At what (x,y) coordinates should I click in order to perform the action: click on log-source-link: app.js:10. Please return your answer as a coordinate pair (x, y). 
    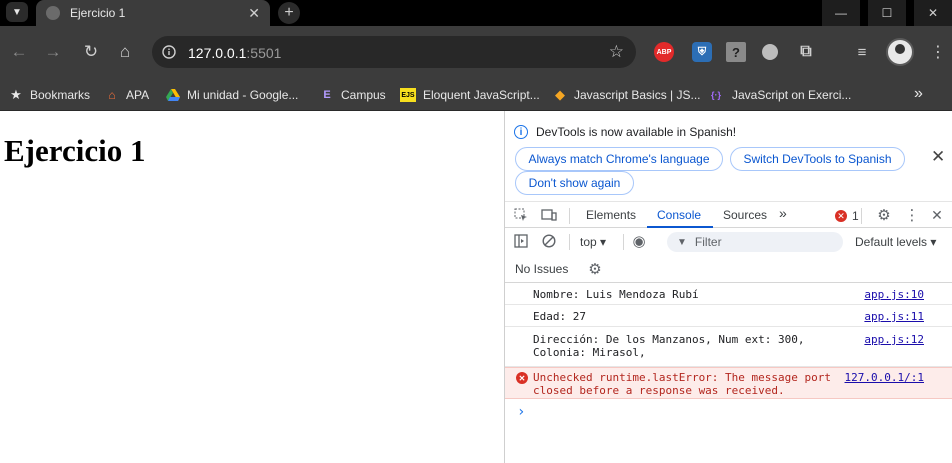
    Looking at the image, I should click on (894, 294).